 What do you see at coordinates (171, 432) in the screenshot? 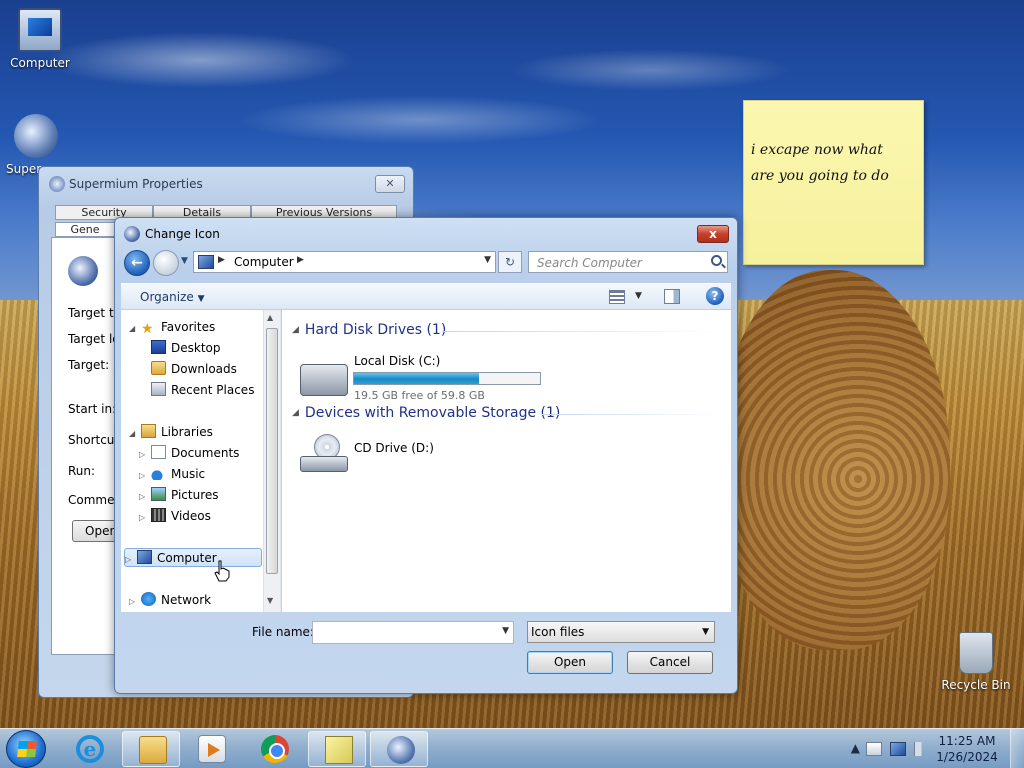
I see `nav-item-libraries: ◢ Libraries` at bounding box center [171, 432].